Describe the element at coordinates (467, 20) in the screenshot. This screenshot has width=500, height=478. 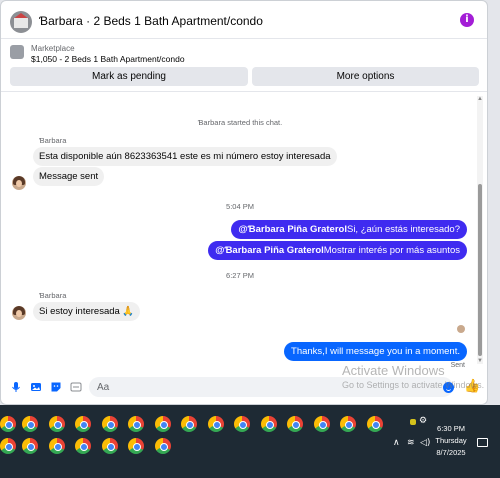
I see `info-icon: i` at that location.